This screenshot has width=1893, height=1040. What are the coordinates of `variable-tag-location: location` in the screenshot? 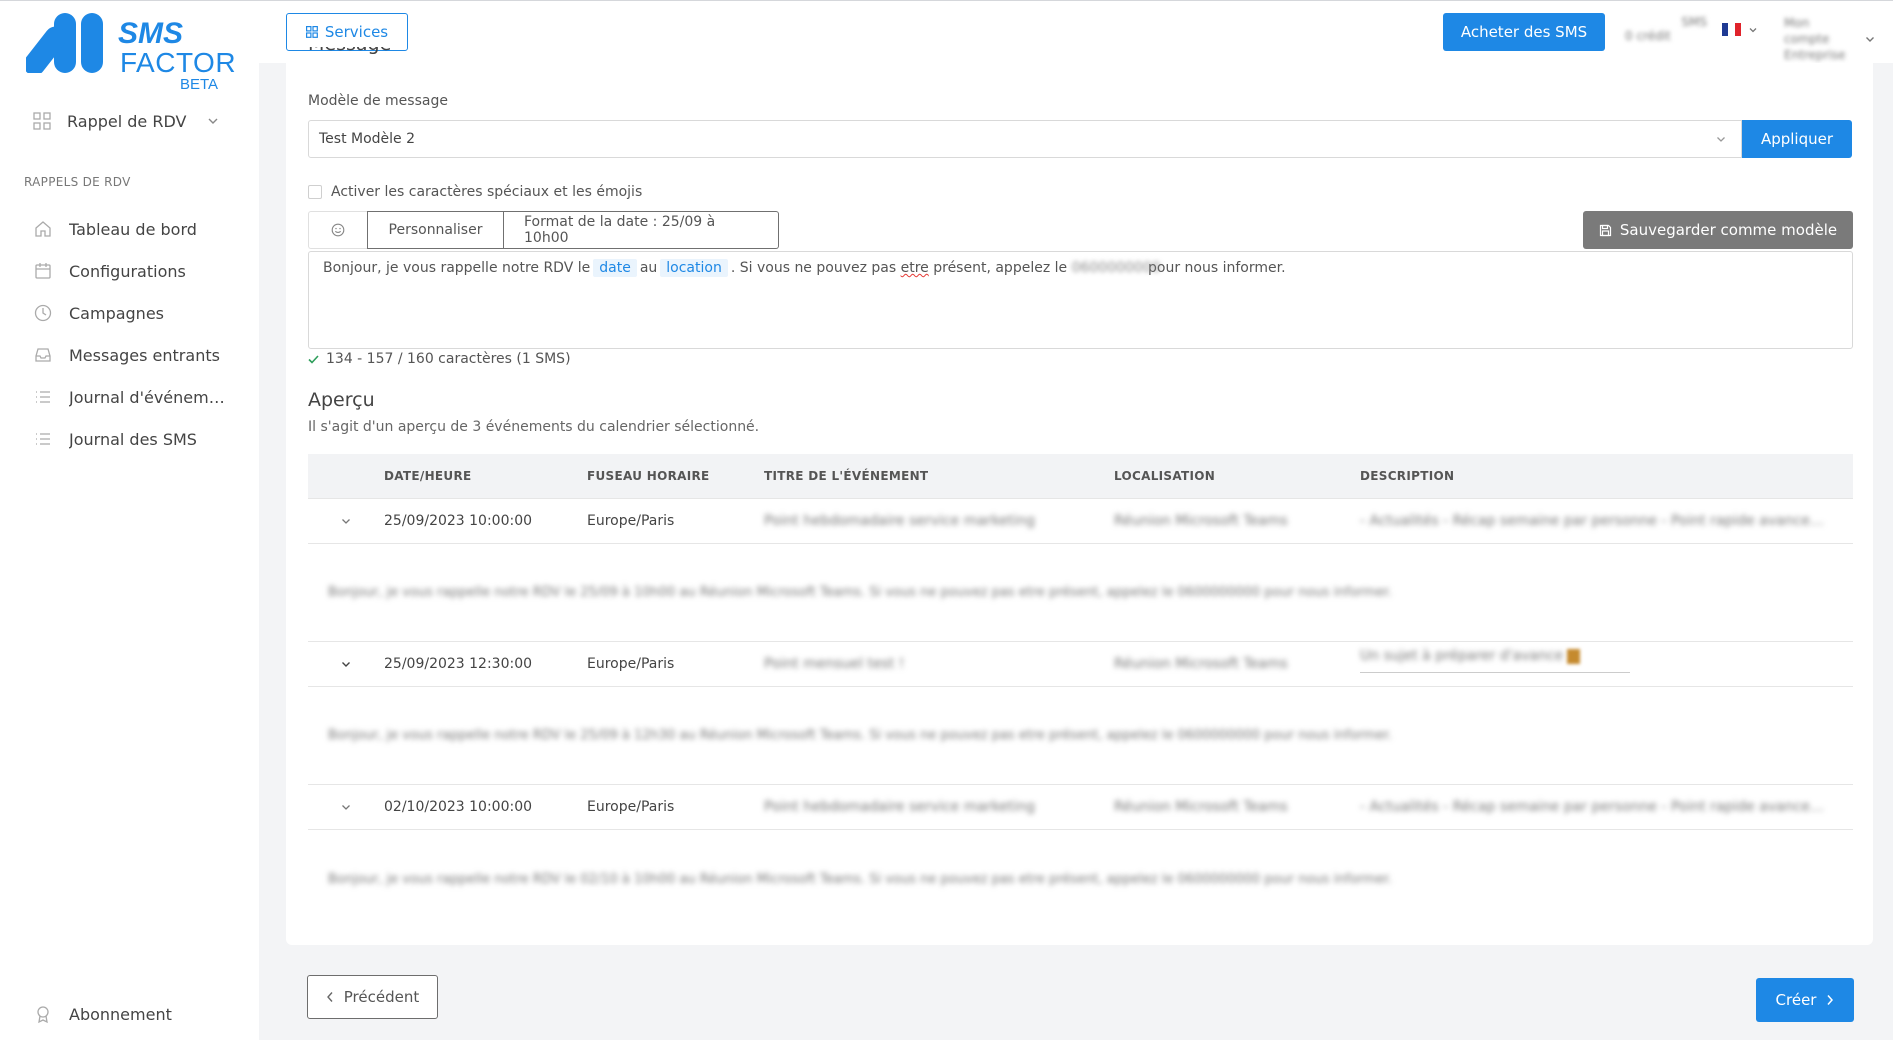 It's located at (694, 268).